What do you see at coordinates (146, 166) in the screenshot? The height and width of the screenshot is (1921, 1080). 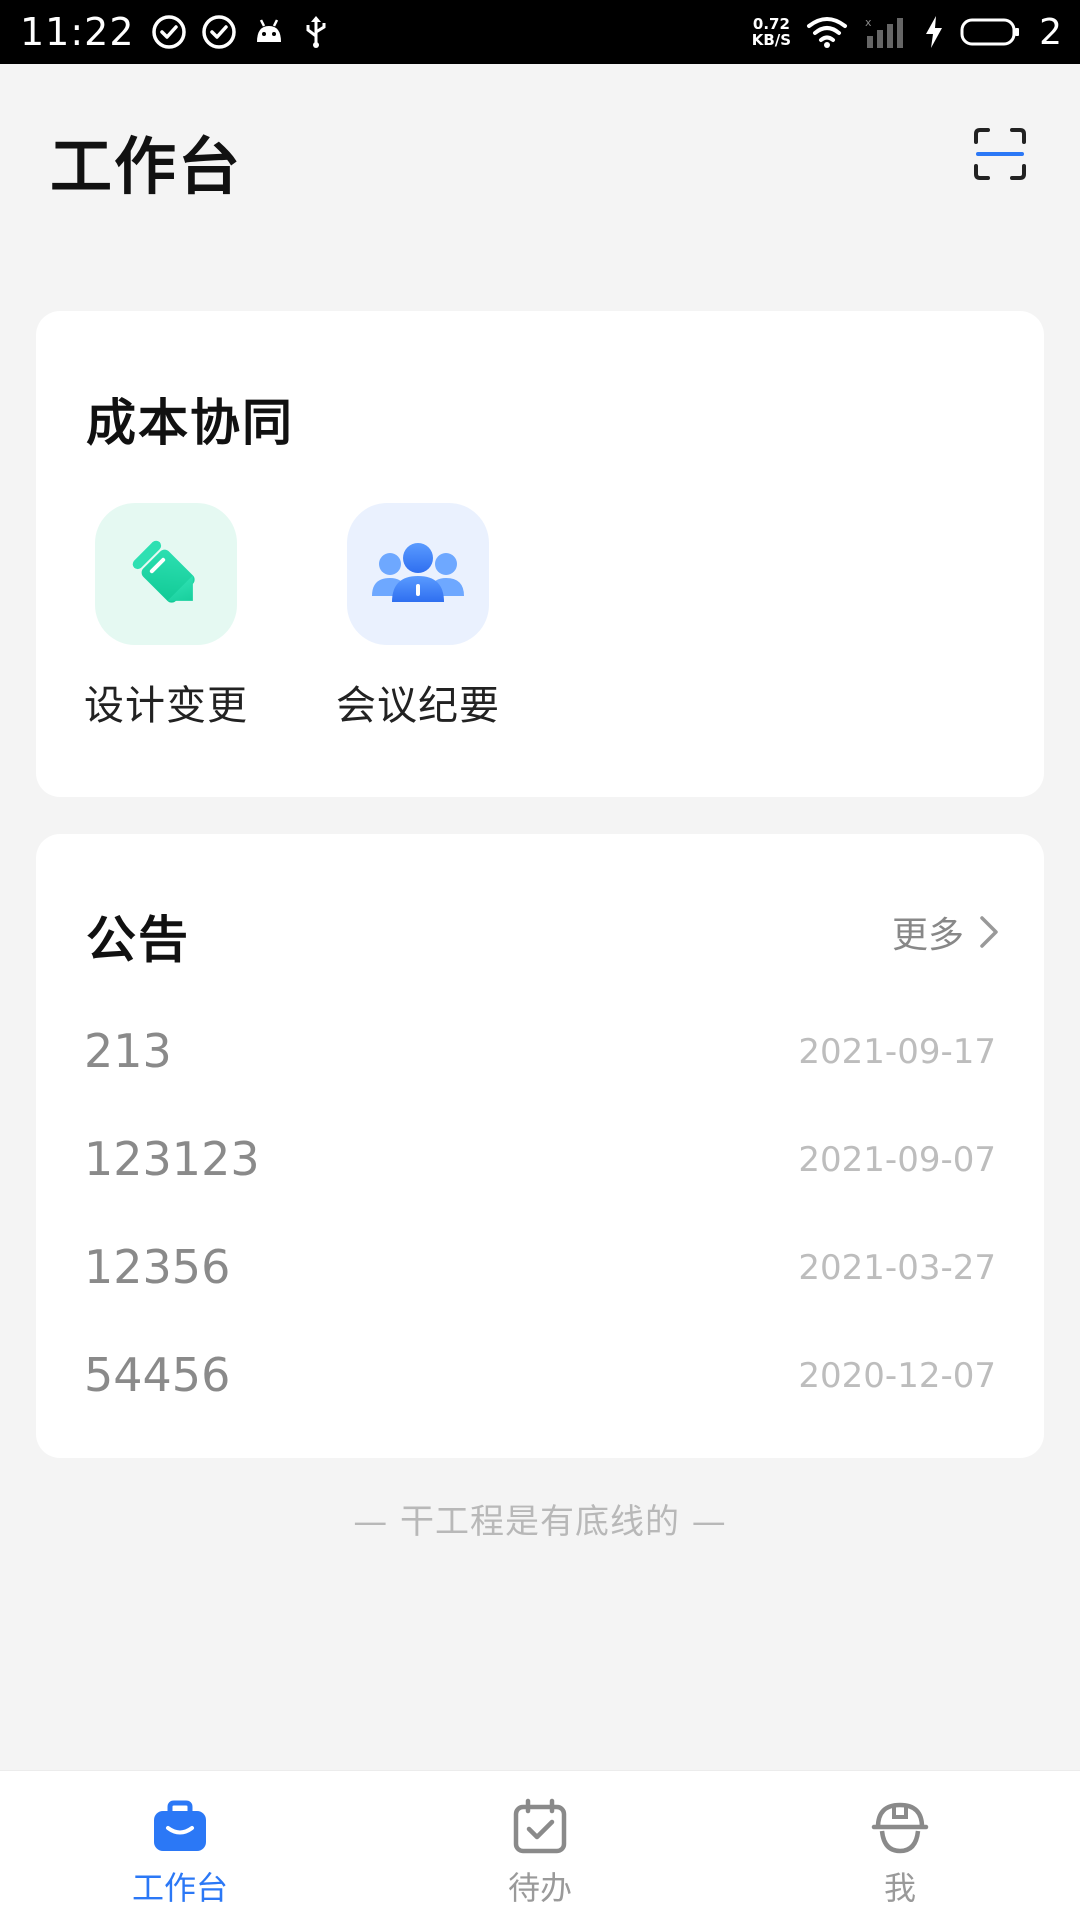 I see `page-title: 工作台` at bounding box center [146, 166].